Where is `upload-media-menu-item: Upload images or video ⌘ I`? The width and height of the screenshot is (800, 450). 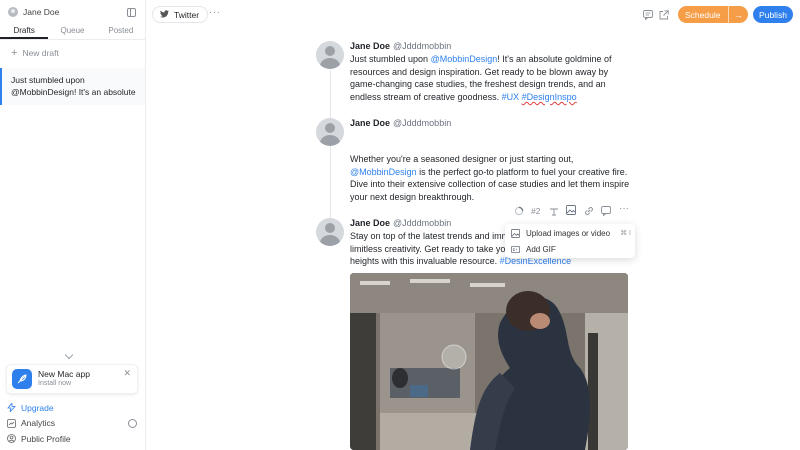
upload-media-menu-item: Upload images or video ⌘ I is located at coordinates (570, 233).